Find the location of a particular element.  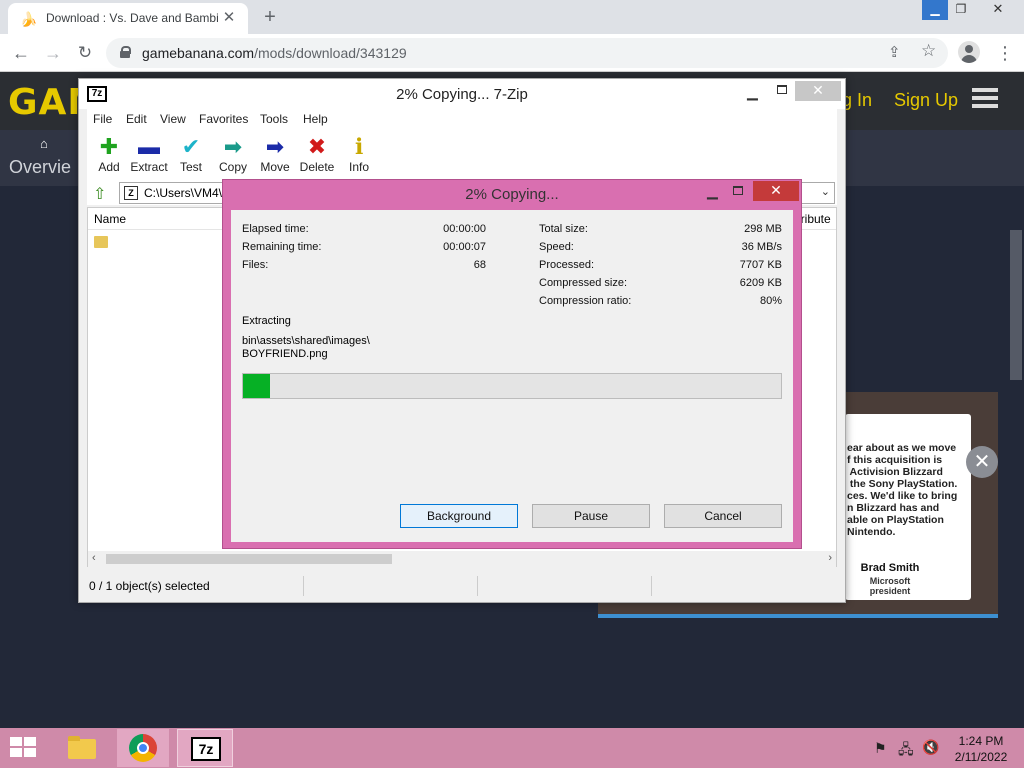

selection-status: 0 / 1 object(s) selected is located at coordinates (149, 586).